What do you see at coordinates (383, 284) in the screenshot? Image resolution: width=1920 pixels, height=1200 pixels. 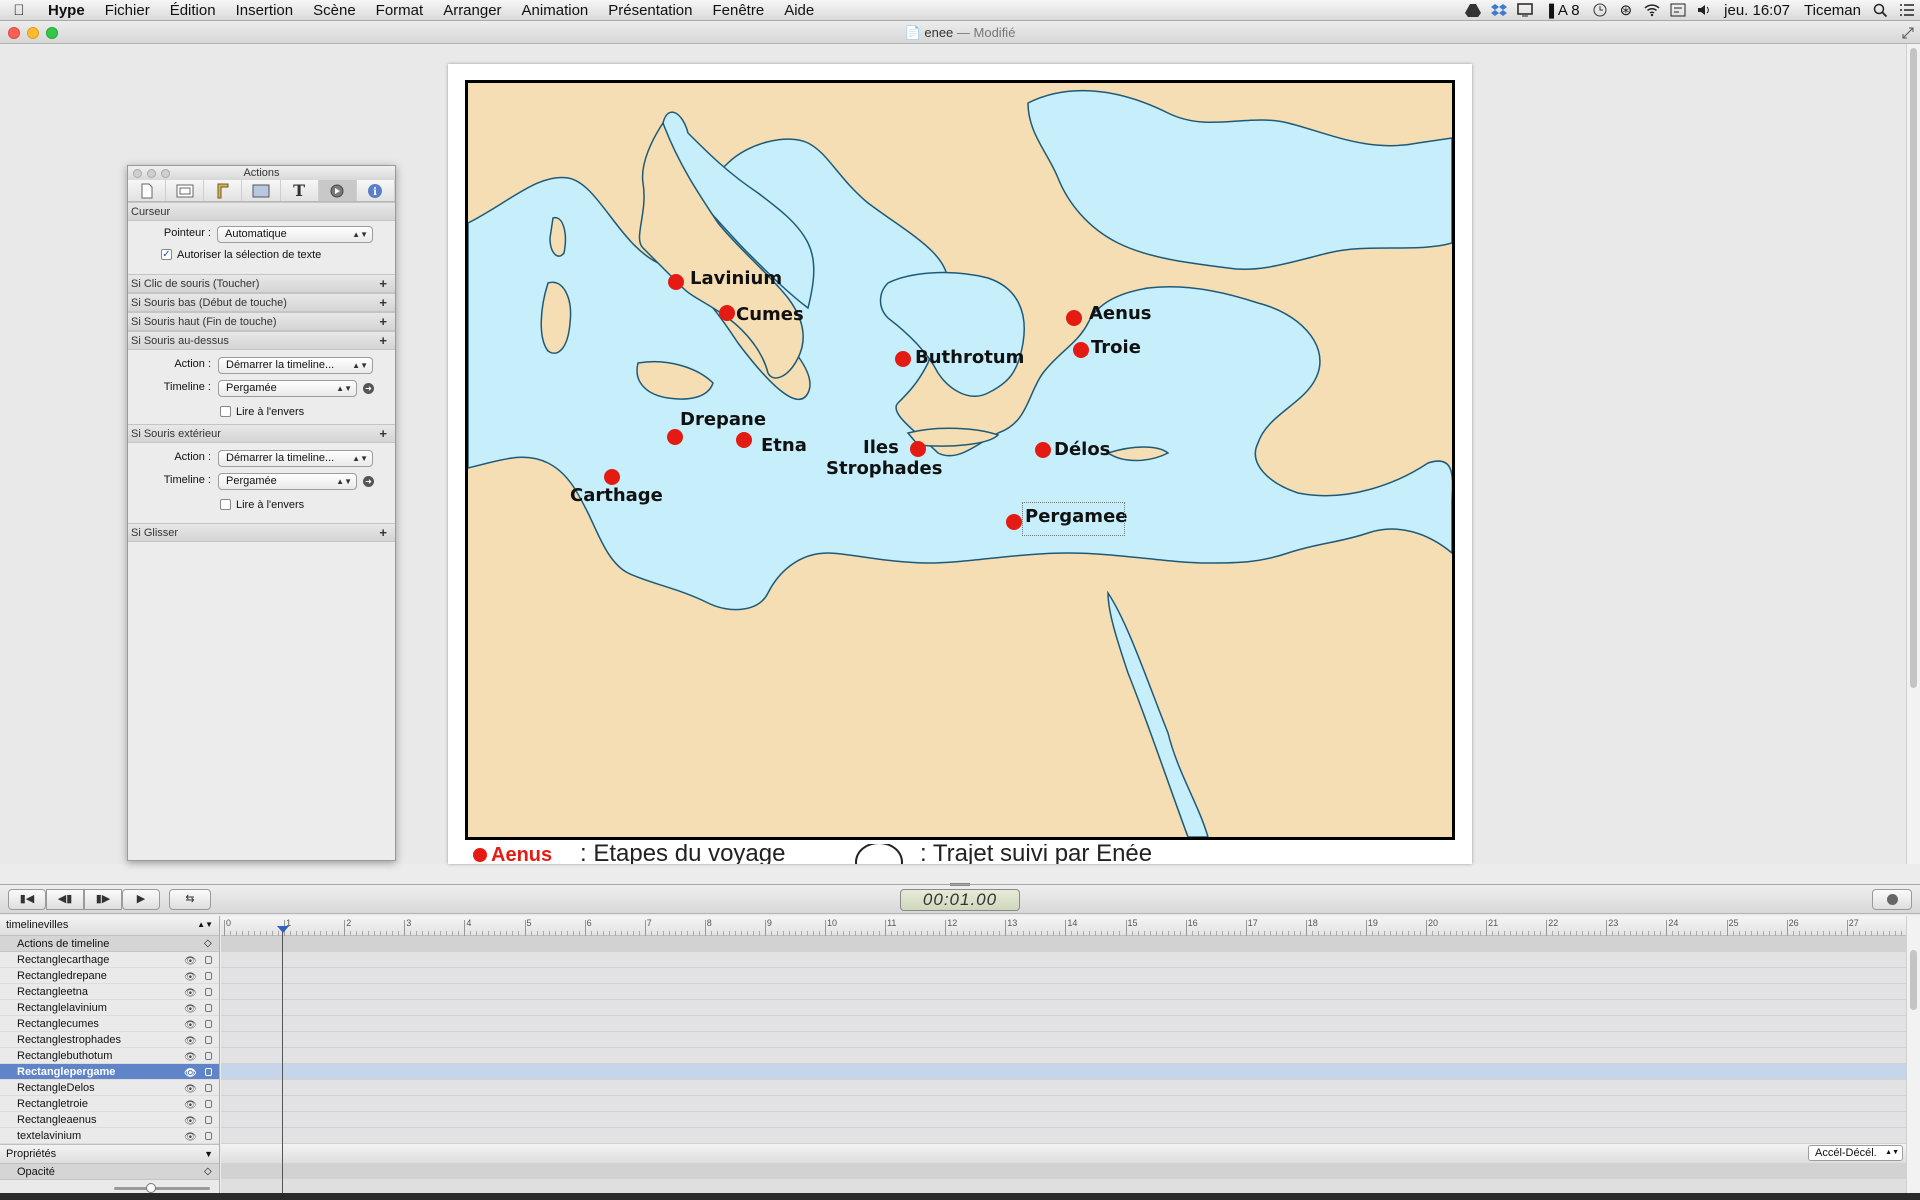 I see `add-action-click-icon: +` at bounding box center [383, 284].